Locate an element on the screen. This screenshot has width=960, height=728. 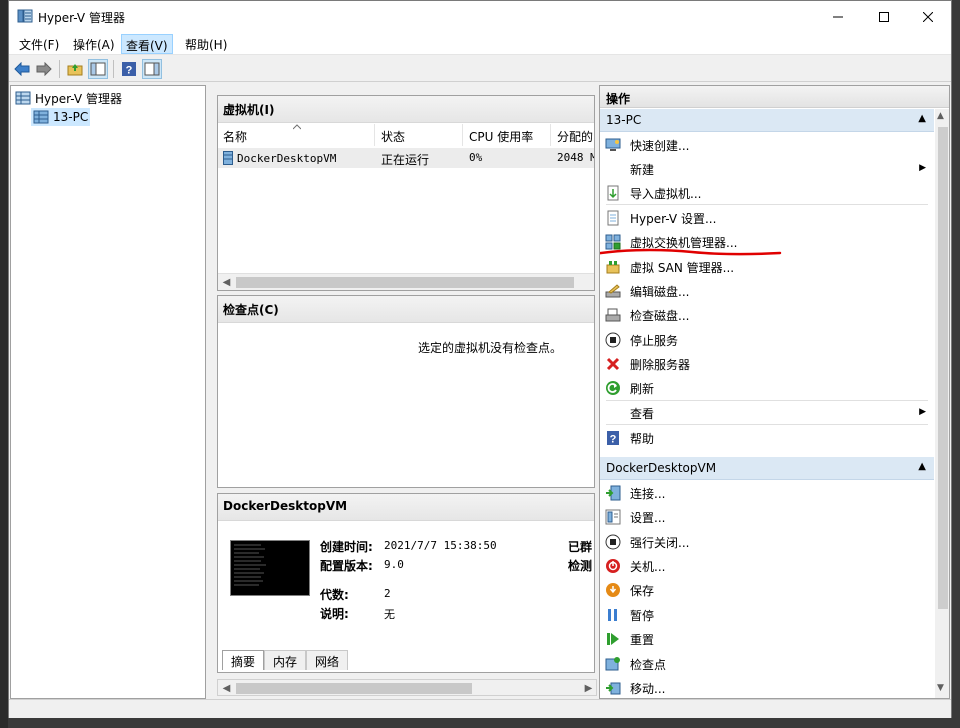
checkpoints-panel: 检查点(C) 选定的虚拟机没有检查点。 is located at coordinates (406, 391).